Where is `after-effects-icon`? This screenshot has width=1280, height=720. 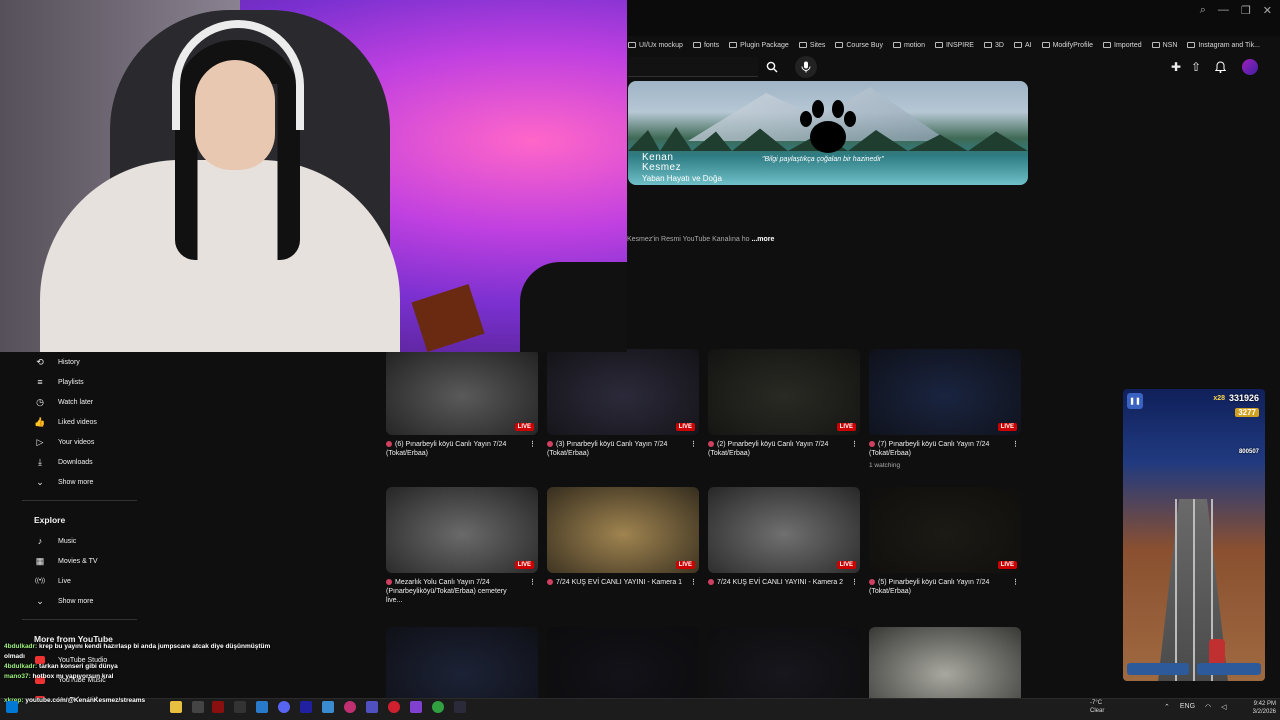 after-effects-icon is located at coordinates (306, 707).